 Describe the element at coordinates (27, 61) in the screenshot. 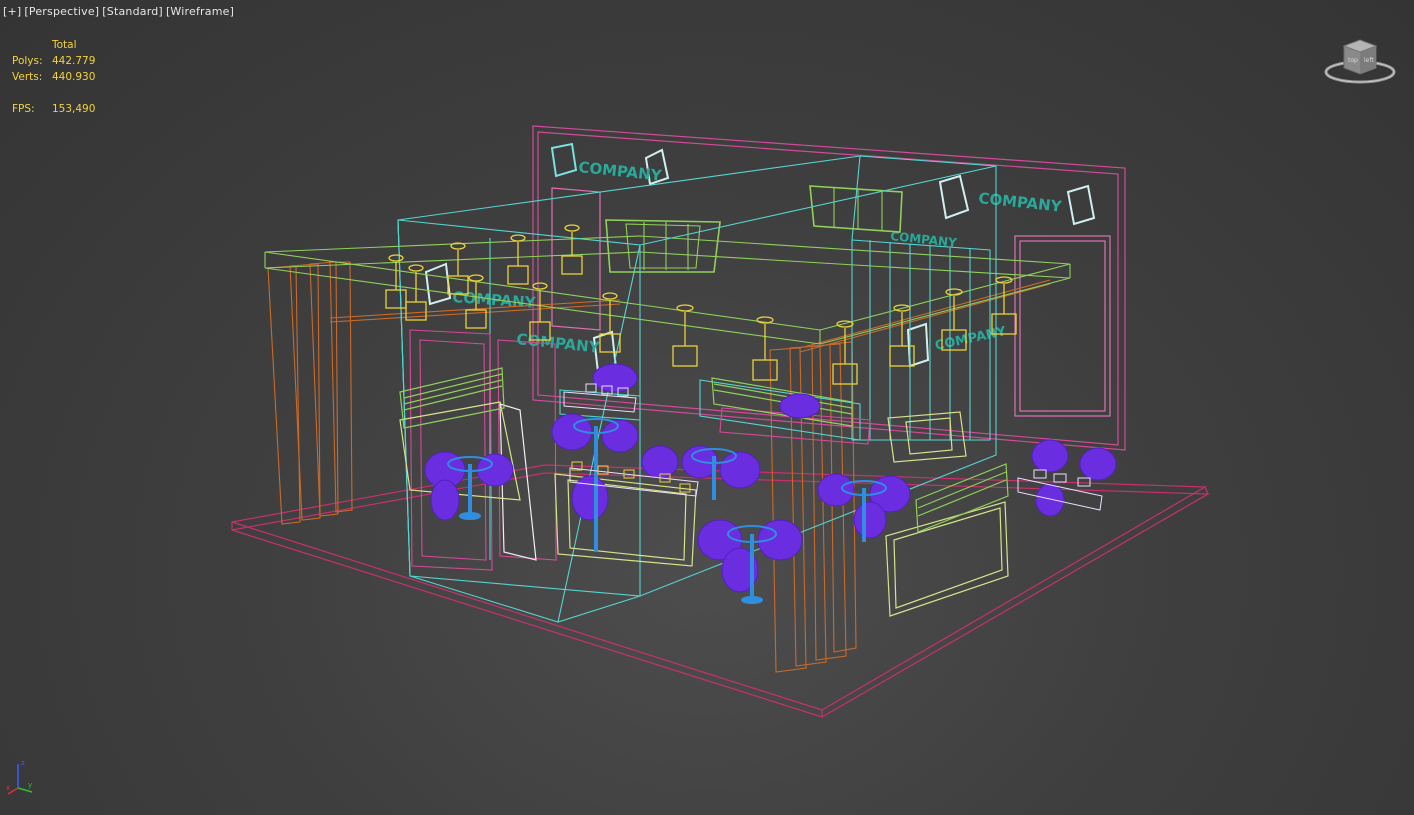

I see `polys-label: Polys:` at that location.